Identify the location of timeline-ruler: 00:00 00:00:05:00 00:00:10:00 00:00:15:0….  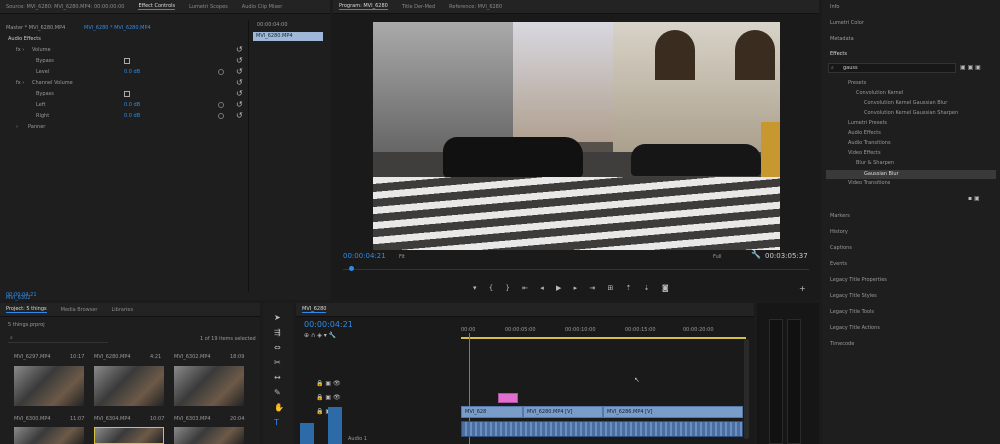
(603, 332).